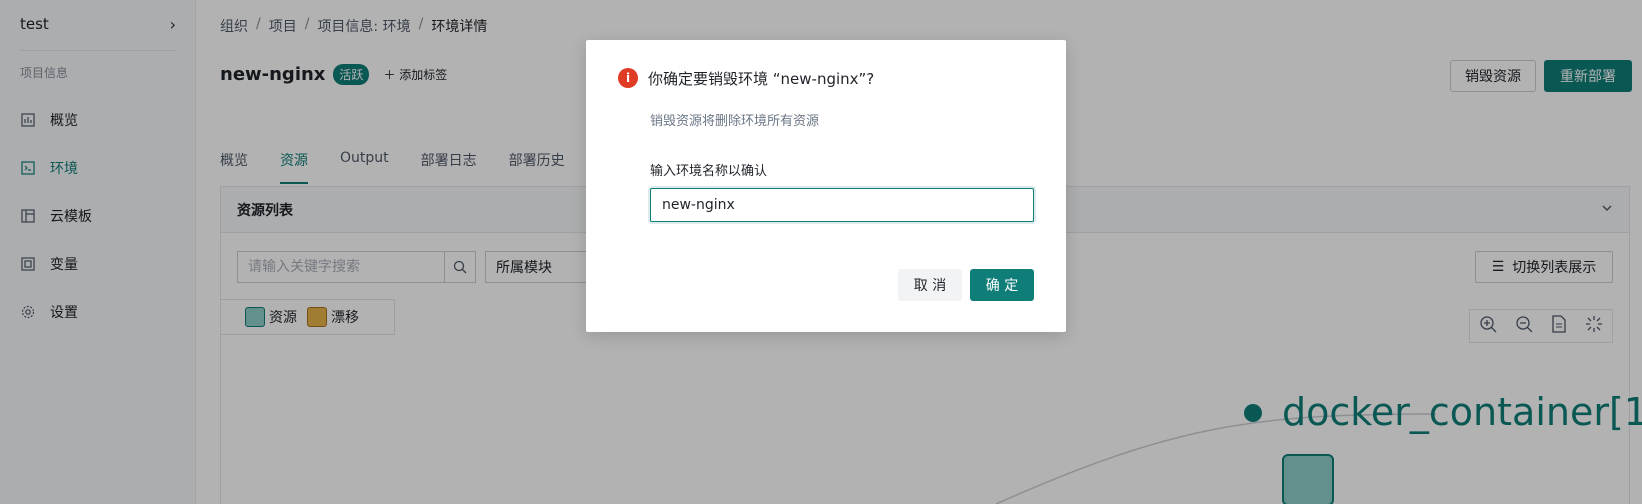 This screenshot has height=504, width=1642. I want to click on dialog-description: 销毁资源将删除环境所有资源, so click(735, 121).